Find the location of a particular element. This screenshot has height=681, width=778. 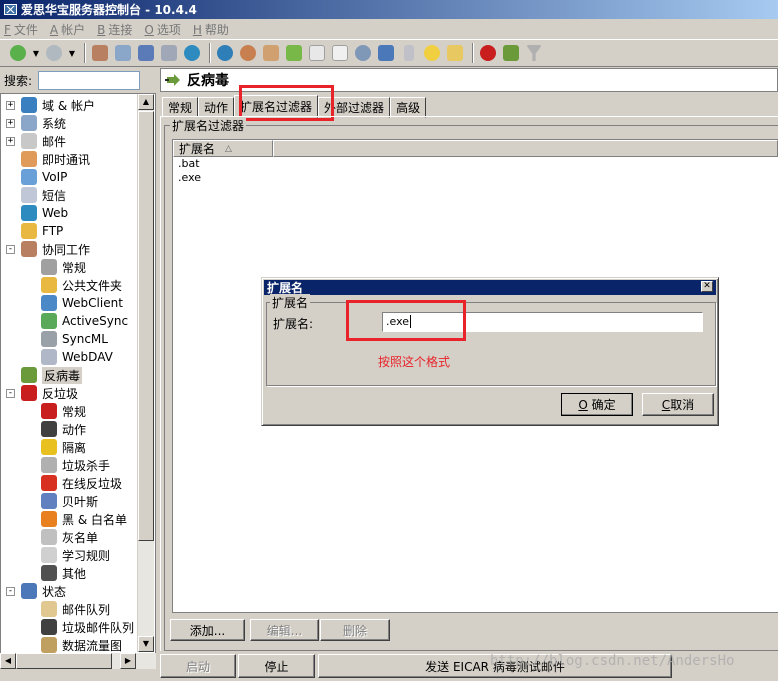

stop-button: 停止 is located at coordinates (276, 666).